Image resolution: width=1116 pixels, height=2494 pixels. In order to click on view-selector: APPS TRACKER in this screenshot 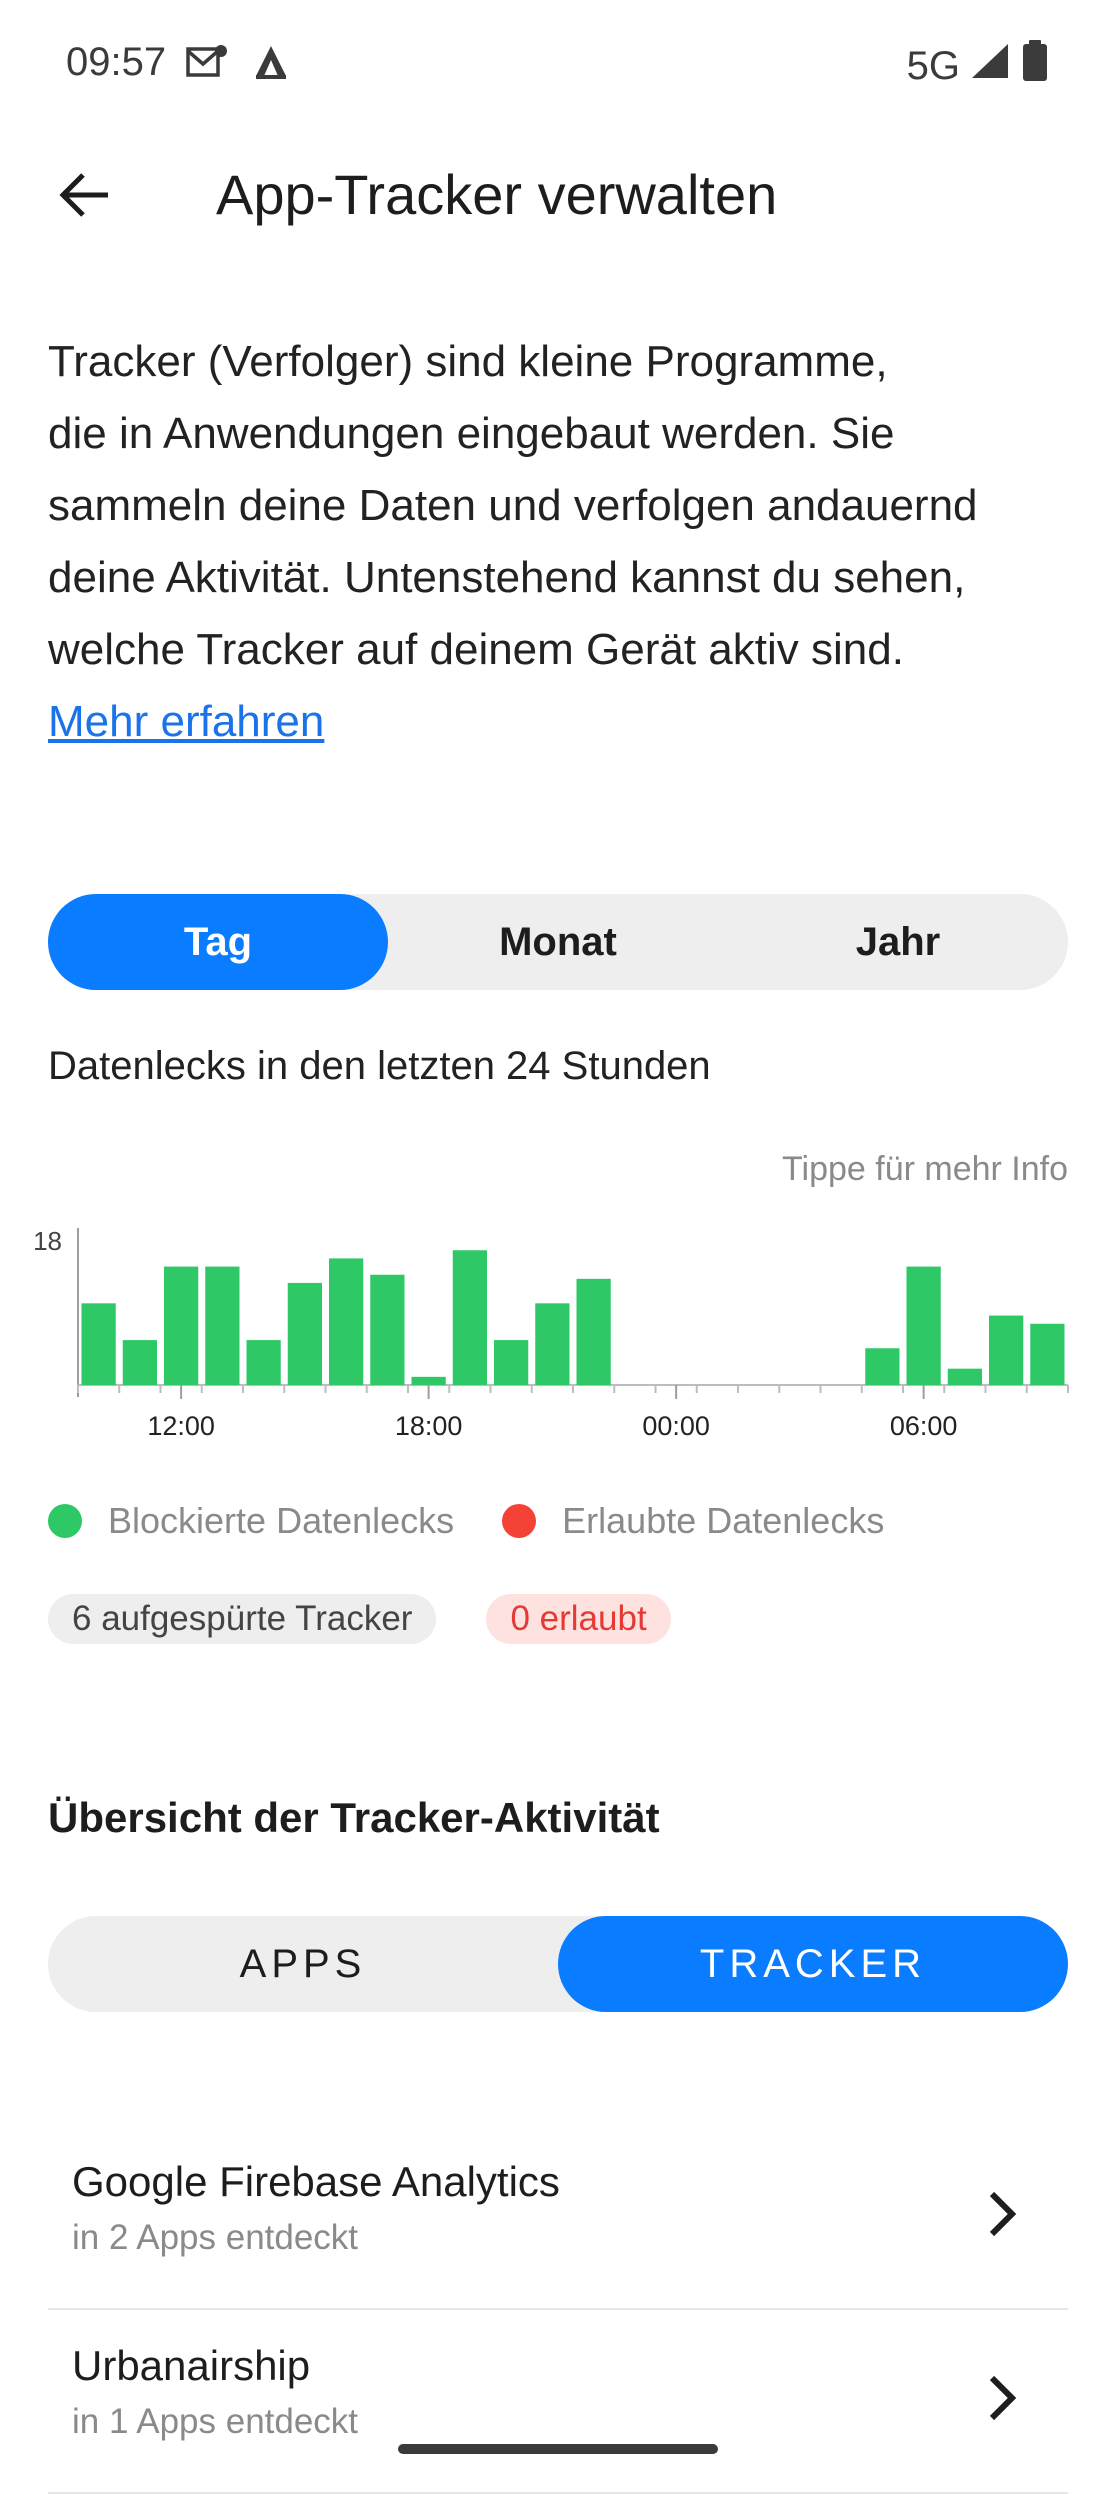, I will do `click(558, 1964)`.